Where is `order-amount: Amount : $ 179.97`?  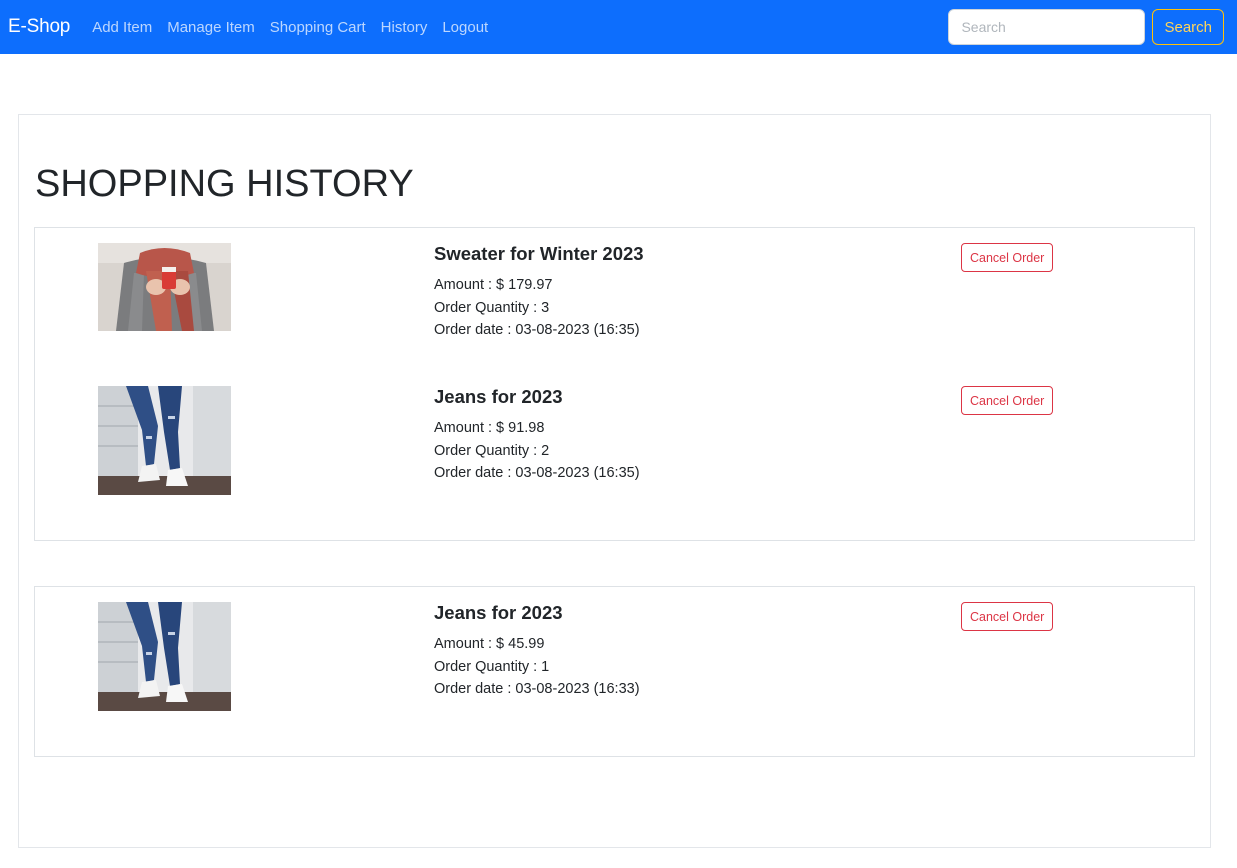
order-amount: Amount : $ 179.97 is located at coordinates (493, 285).